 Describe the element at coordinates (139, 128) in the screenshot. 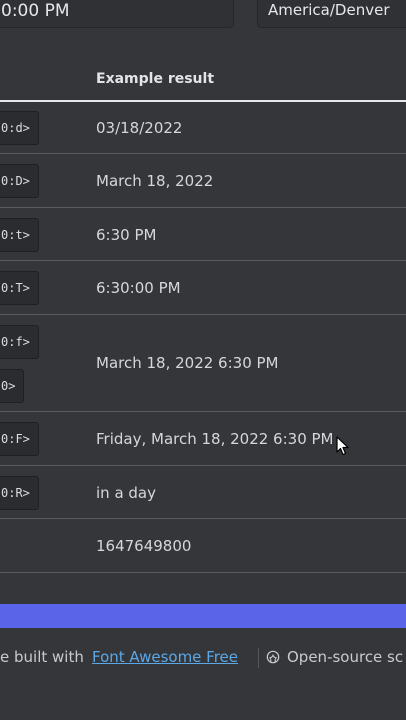

I see `example-result: 03/18/2022` at that location.